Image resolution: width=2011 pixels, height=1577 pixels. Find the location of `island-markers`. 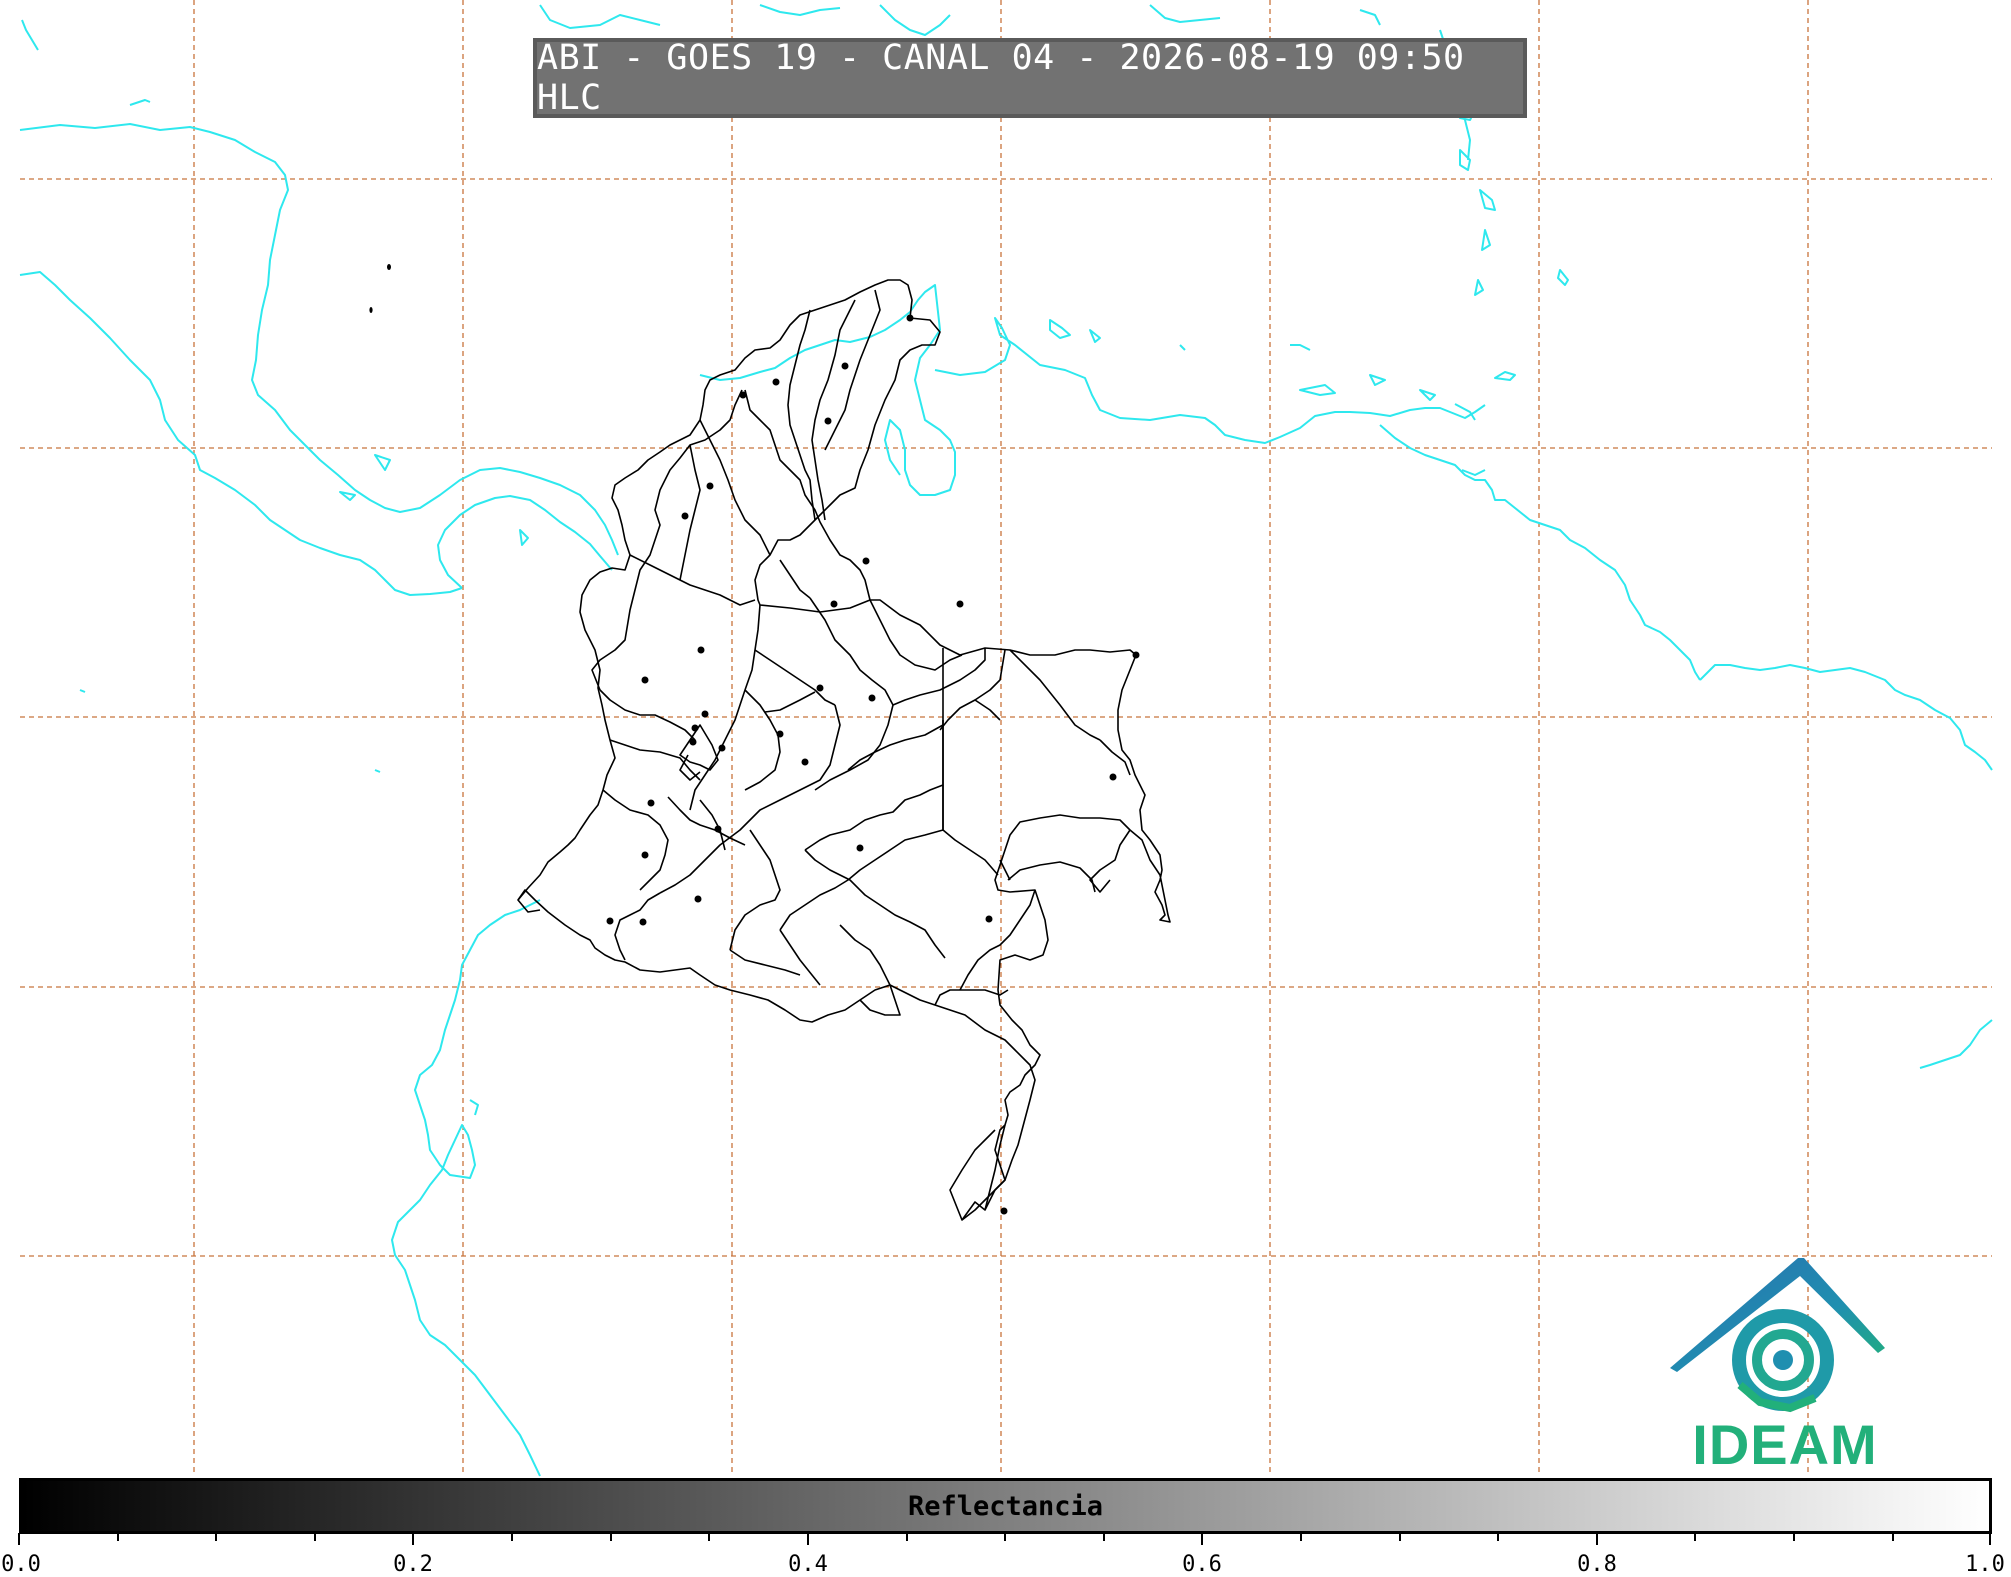

island-markers is located at coordinates (380, 288).